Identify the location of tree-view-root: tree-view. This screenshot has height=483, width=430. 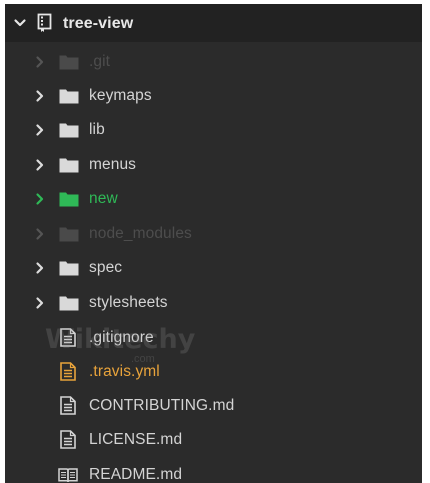
(213, 23).